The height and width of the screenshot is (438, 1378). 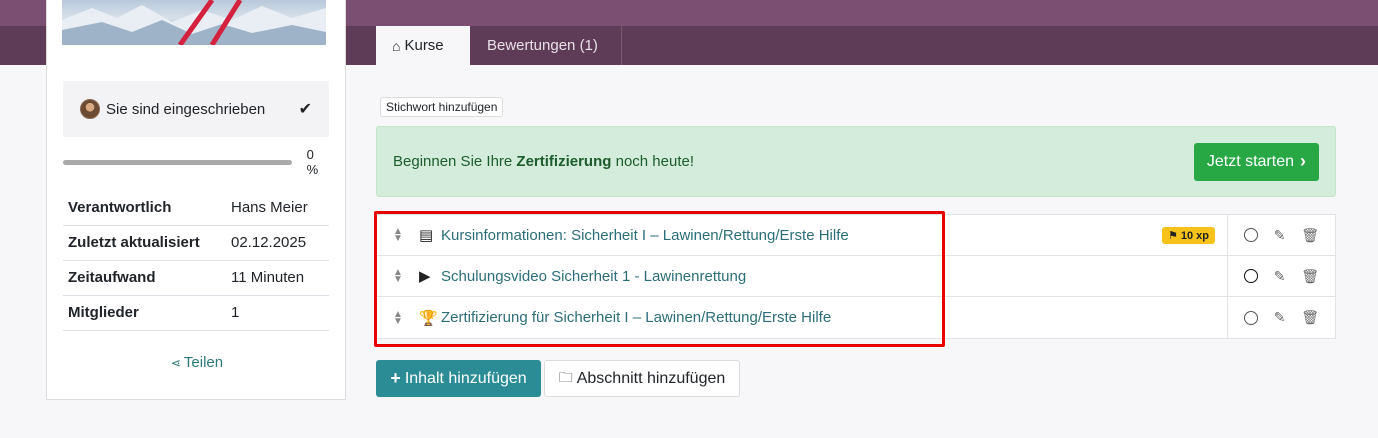 What do you see at coordinates (177, 162) in the screenshot?
I see `progress-bar` at bounding box center [177, 162].